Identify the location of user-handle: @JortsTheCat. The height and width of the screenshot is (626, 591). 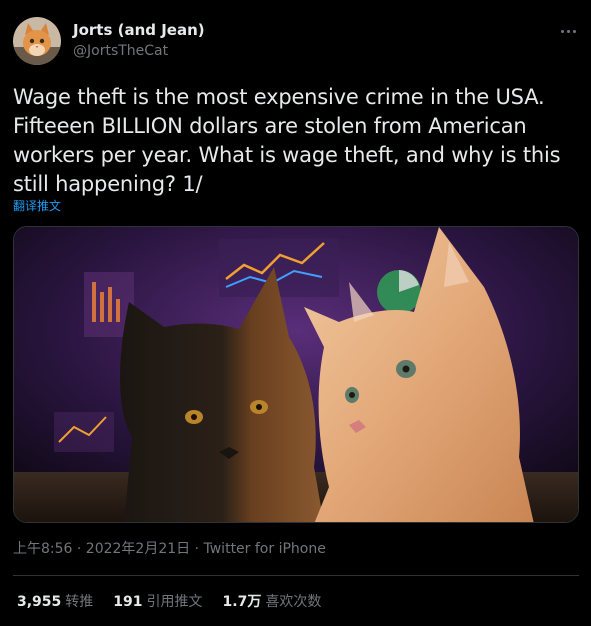
(120, 51).